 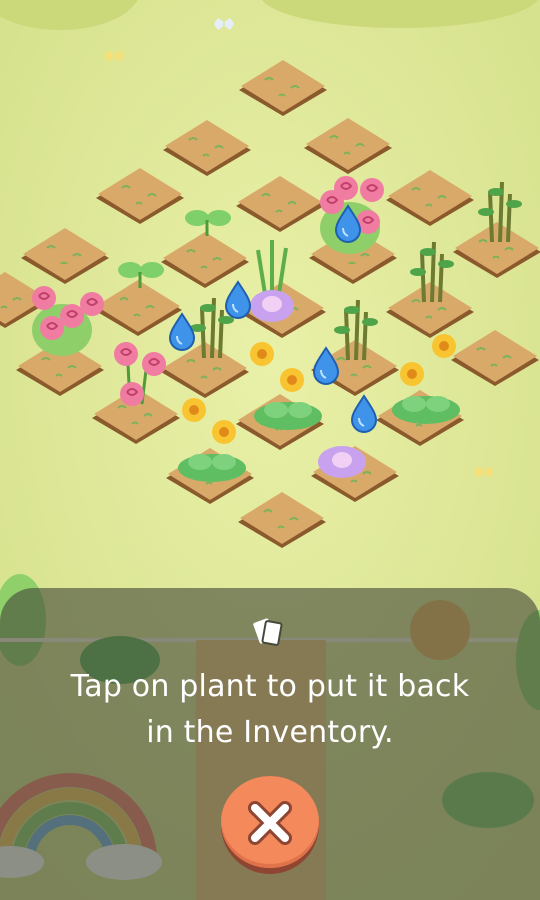 What do you see at coordinates (268, 632) in the screenshot?
I see `cards-icon` at bounding box center [268, 632].